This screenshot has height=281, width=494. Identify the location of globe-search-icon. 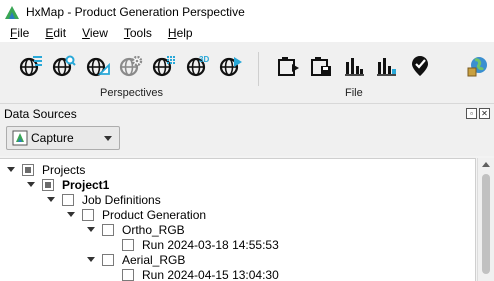
(64, 66).